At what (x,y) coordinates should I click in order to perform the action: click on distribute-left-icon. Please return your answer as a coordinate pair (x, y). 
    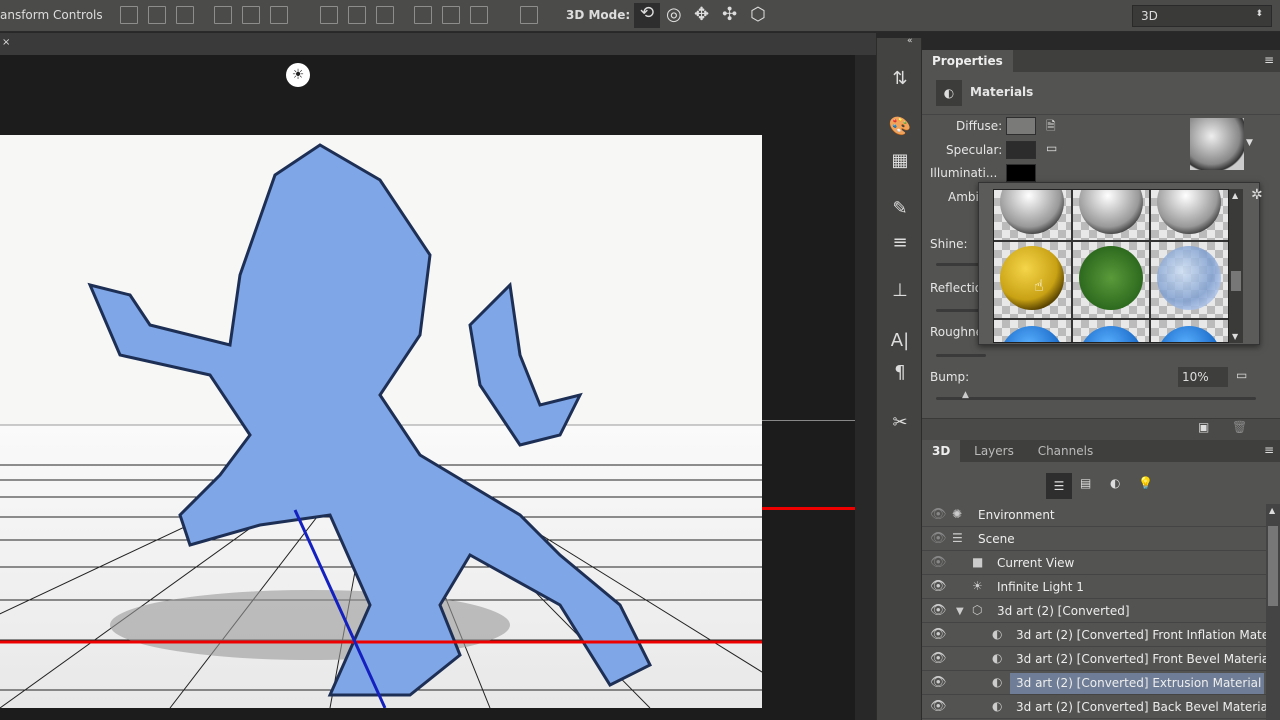
    Looking at the image, I should click on (423, 15).